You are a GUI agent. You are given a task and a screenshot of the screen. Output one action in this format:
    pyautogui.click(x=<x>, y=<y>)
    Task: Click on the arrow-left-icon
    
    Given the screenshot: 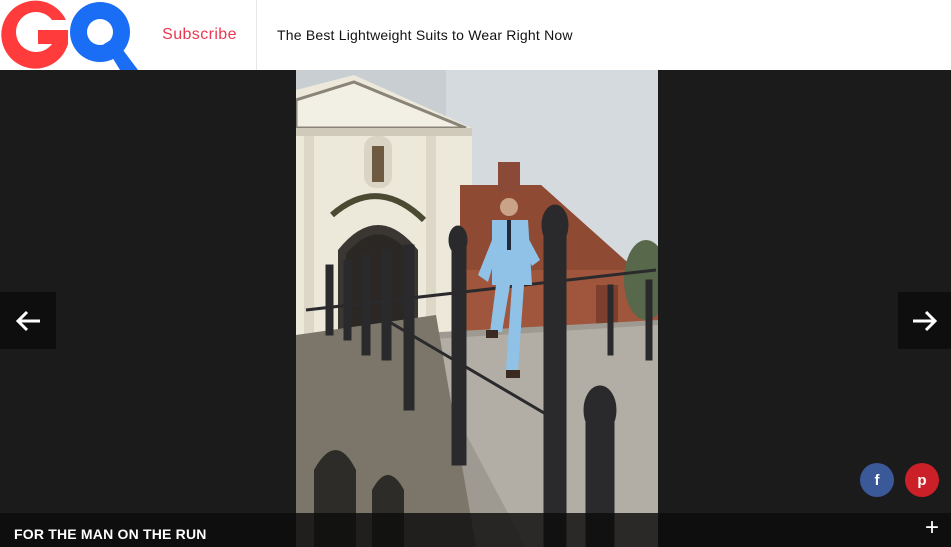 What is the action you would take?
    pyautogui.click(x=27, y=320)
    